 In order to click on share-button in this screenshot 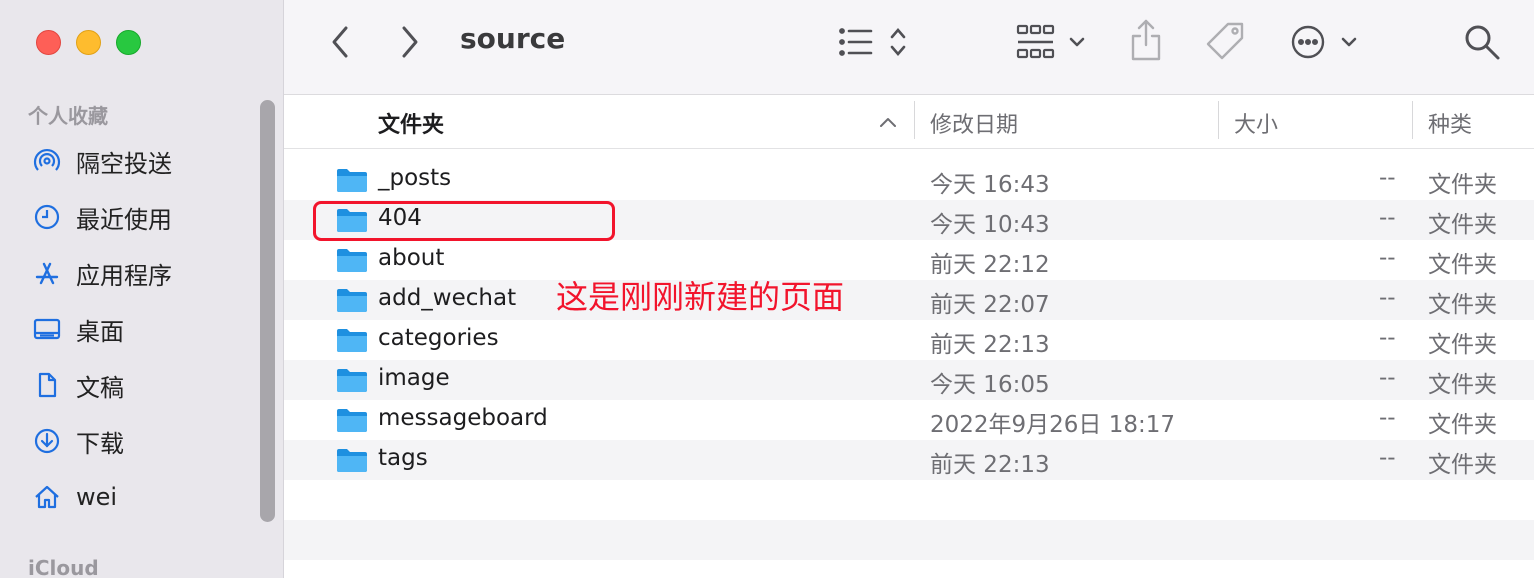, I will do `click(1146, 40)`.